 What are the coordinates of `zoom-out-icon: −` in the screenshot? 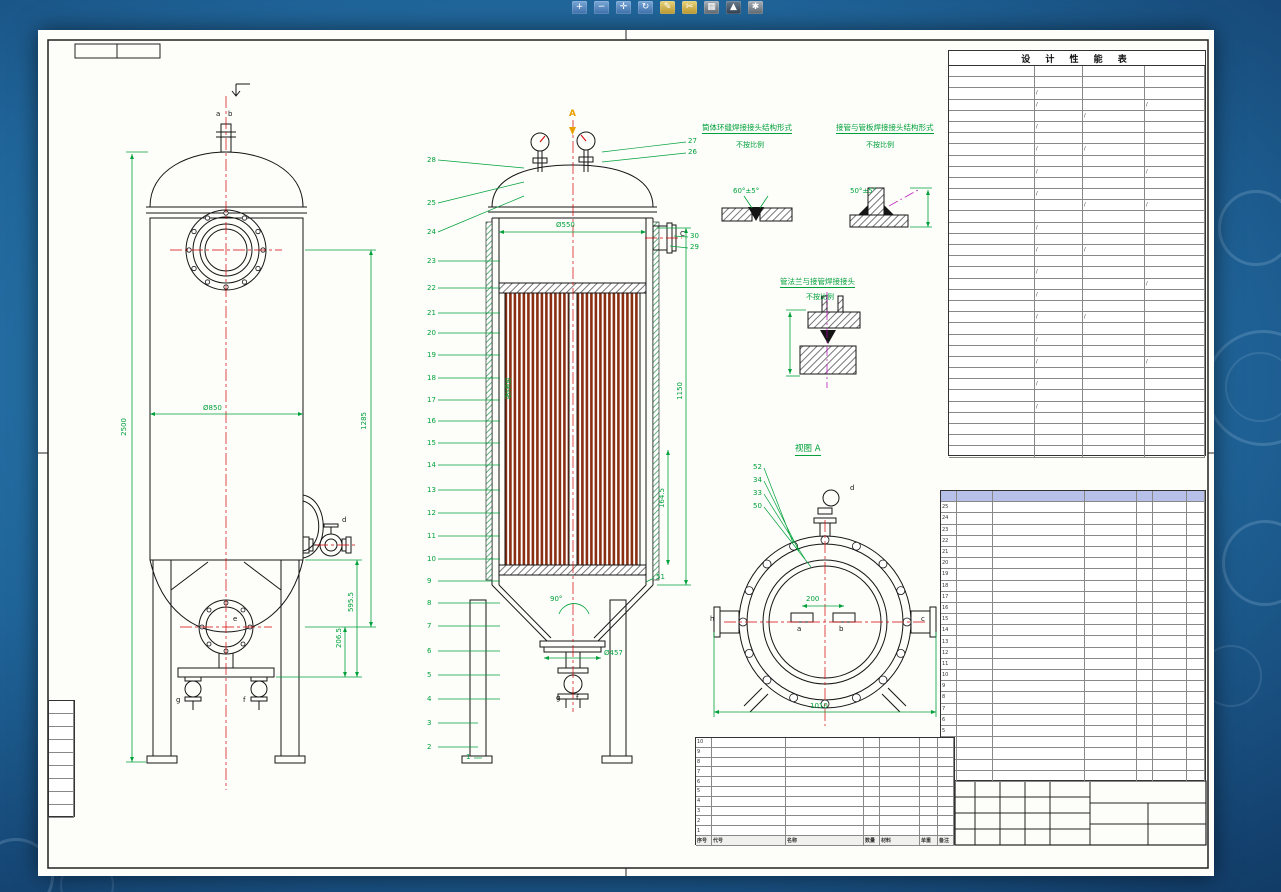 It's located at (601, 7).